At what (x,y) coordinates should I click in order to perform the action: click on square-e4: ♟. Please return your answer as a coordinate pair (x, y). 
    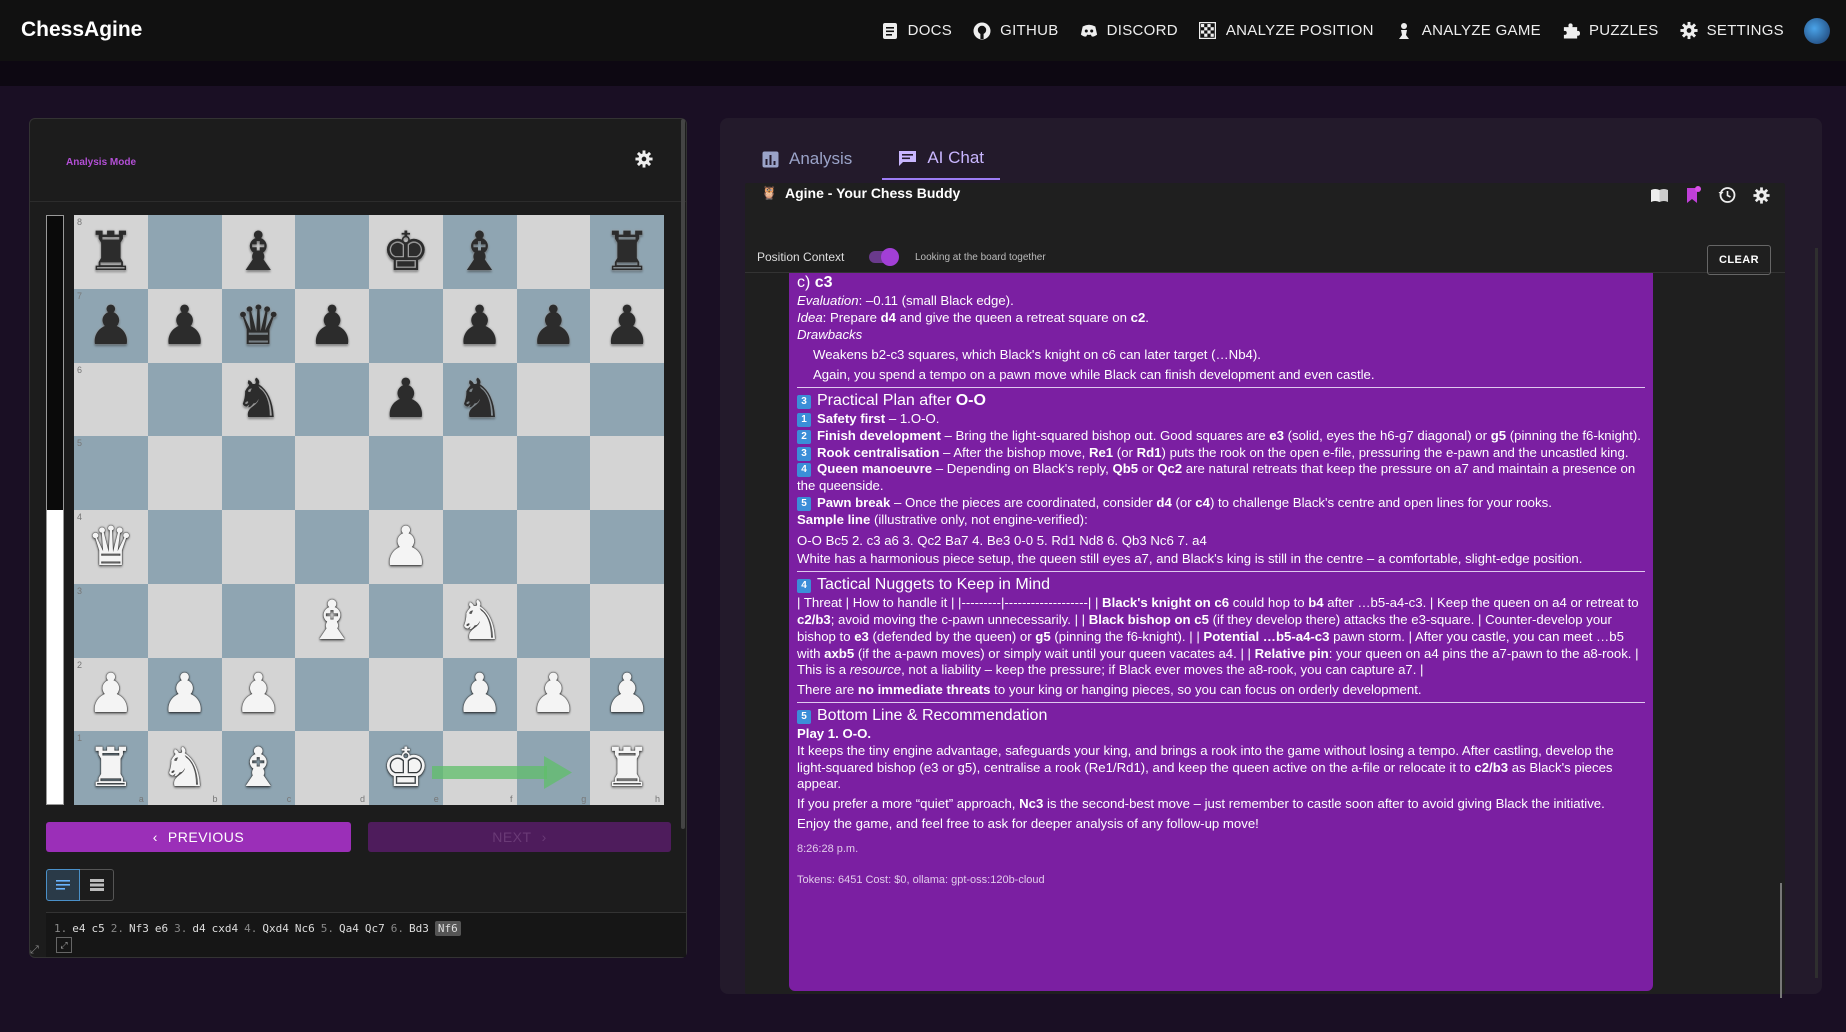
    Looking at the image, I should click on (406, 547).